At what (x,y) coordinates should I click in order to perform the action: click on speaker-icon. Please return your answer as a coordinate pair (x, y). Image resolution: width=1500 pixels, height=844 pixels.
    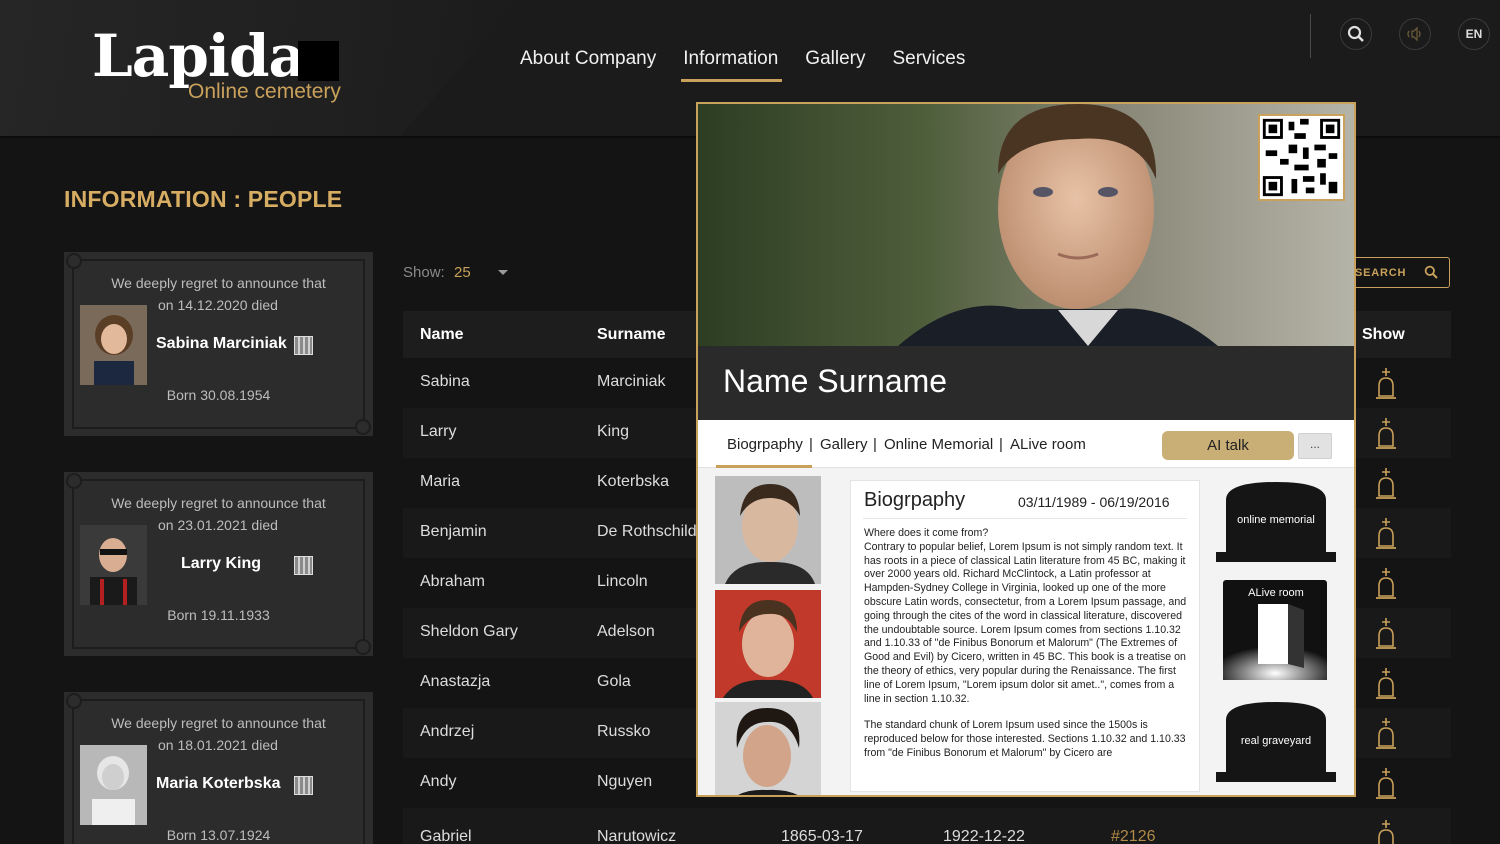
    Looking at the image, I should click on (1414, 34).